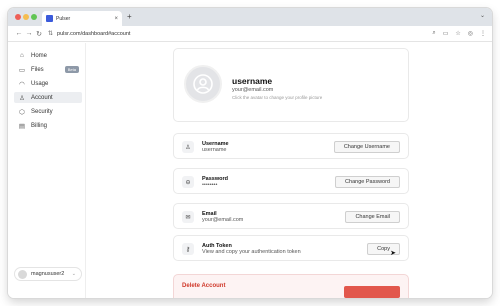 Image resolution: width=500 pixels, height=306 pixels. What do you see at coordinates (483, 33) in the screenshot?
I see `menu-kebab-icon: ⋮` at bounding box center [483, 33].